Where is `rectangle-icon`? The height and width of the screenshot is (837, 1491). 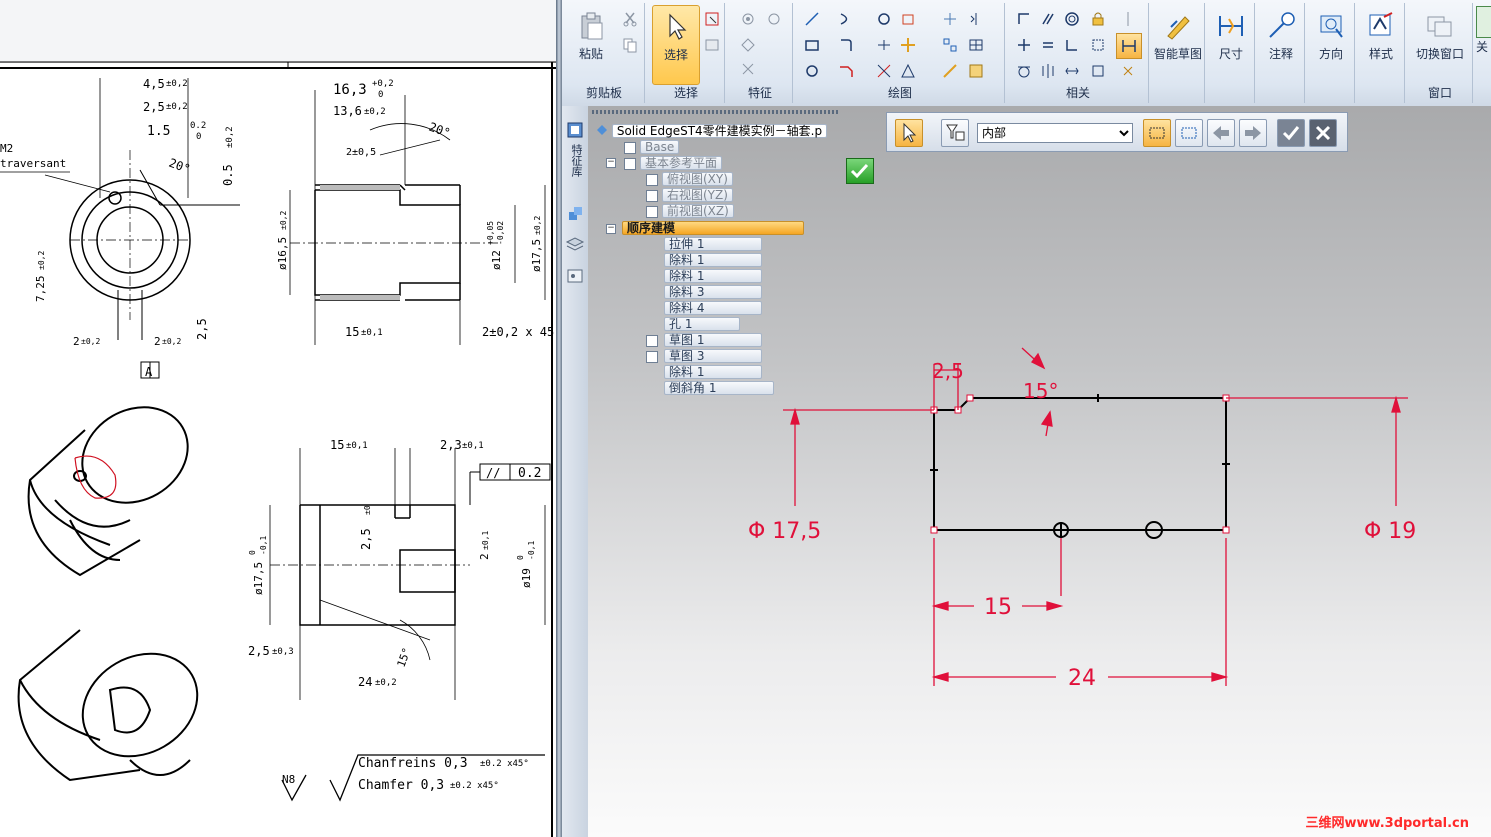 rectangle-icon is located at coordinates (812, 45).